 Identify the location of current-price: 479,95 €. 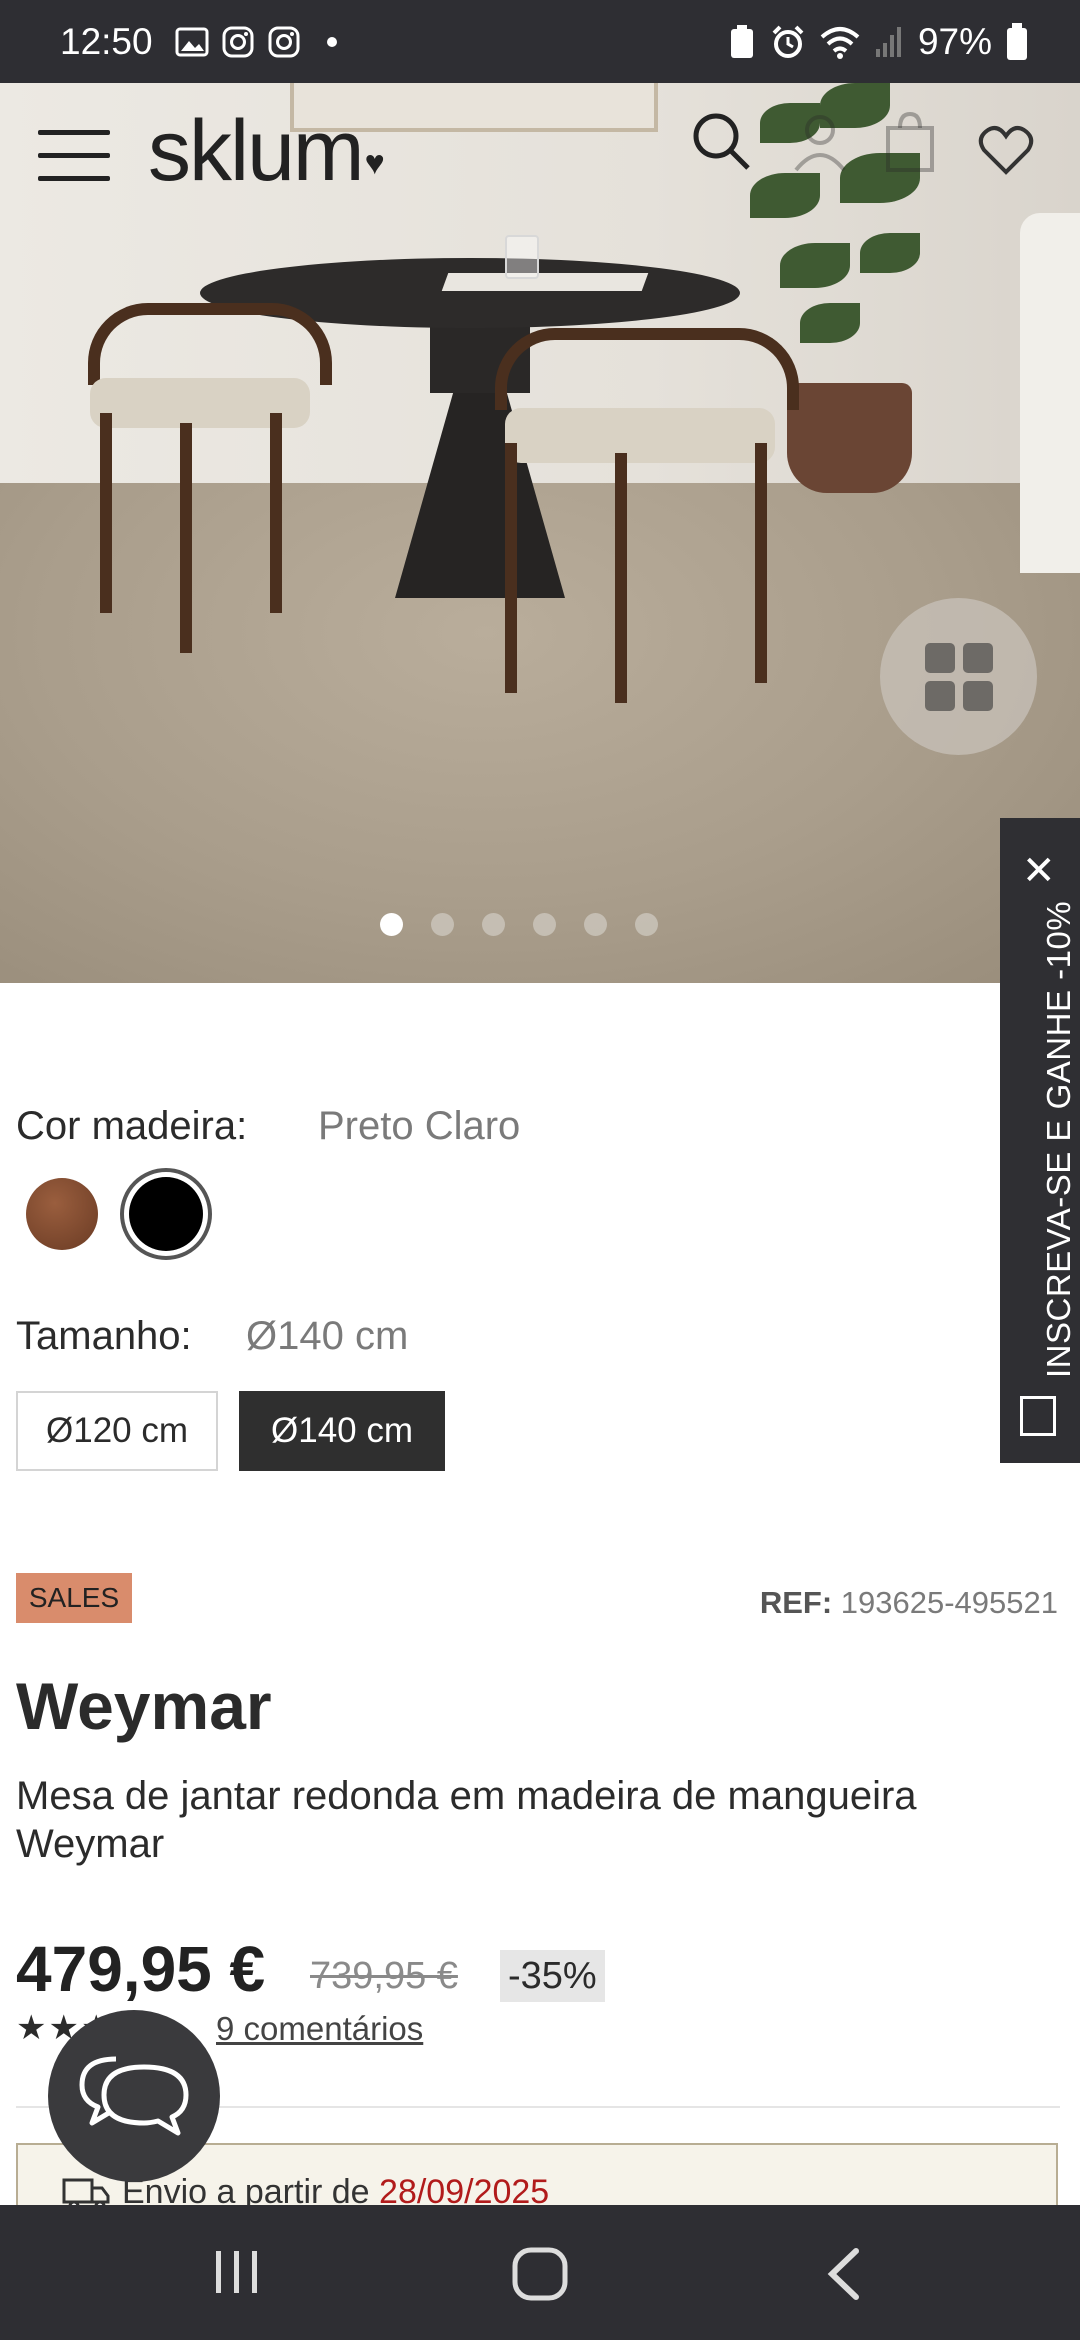
(141, 1969).